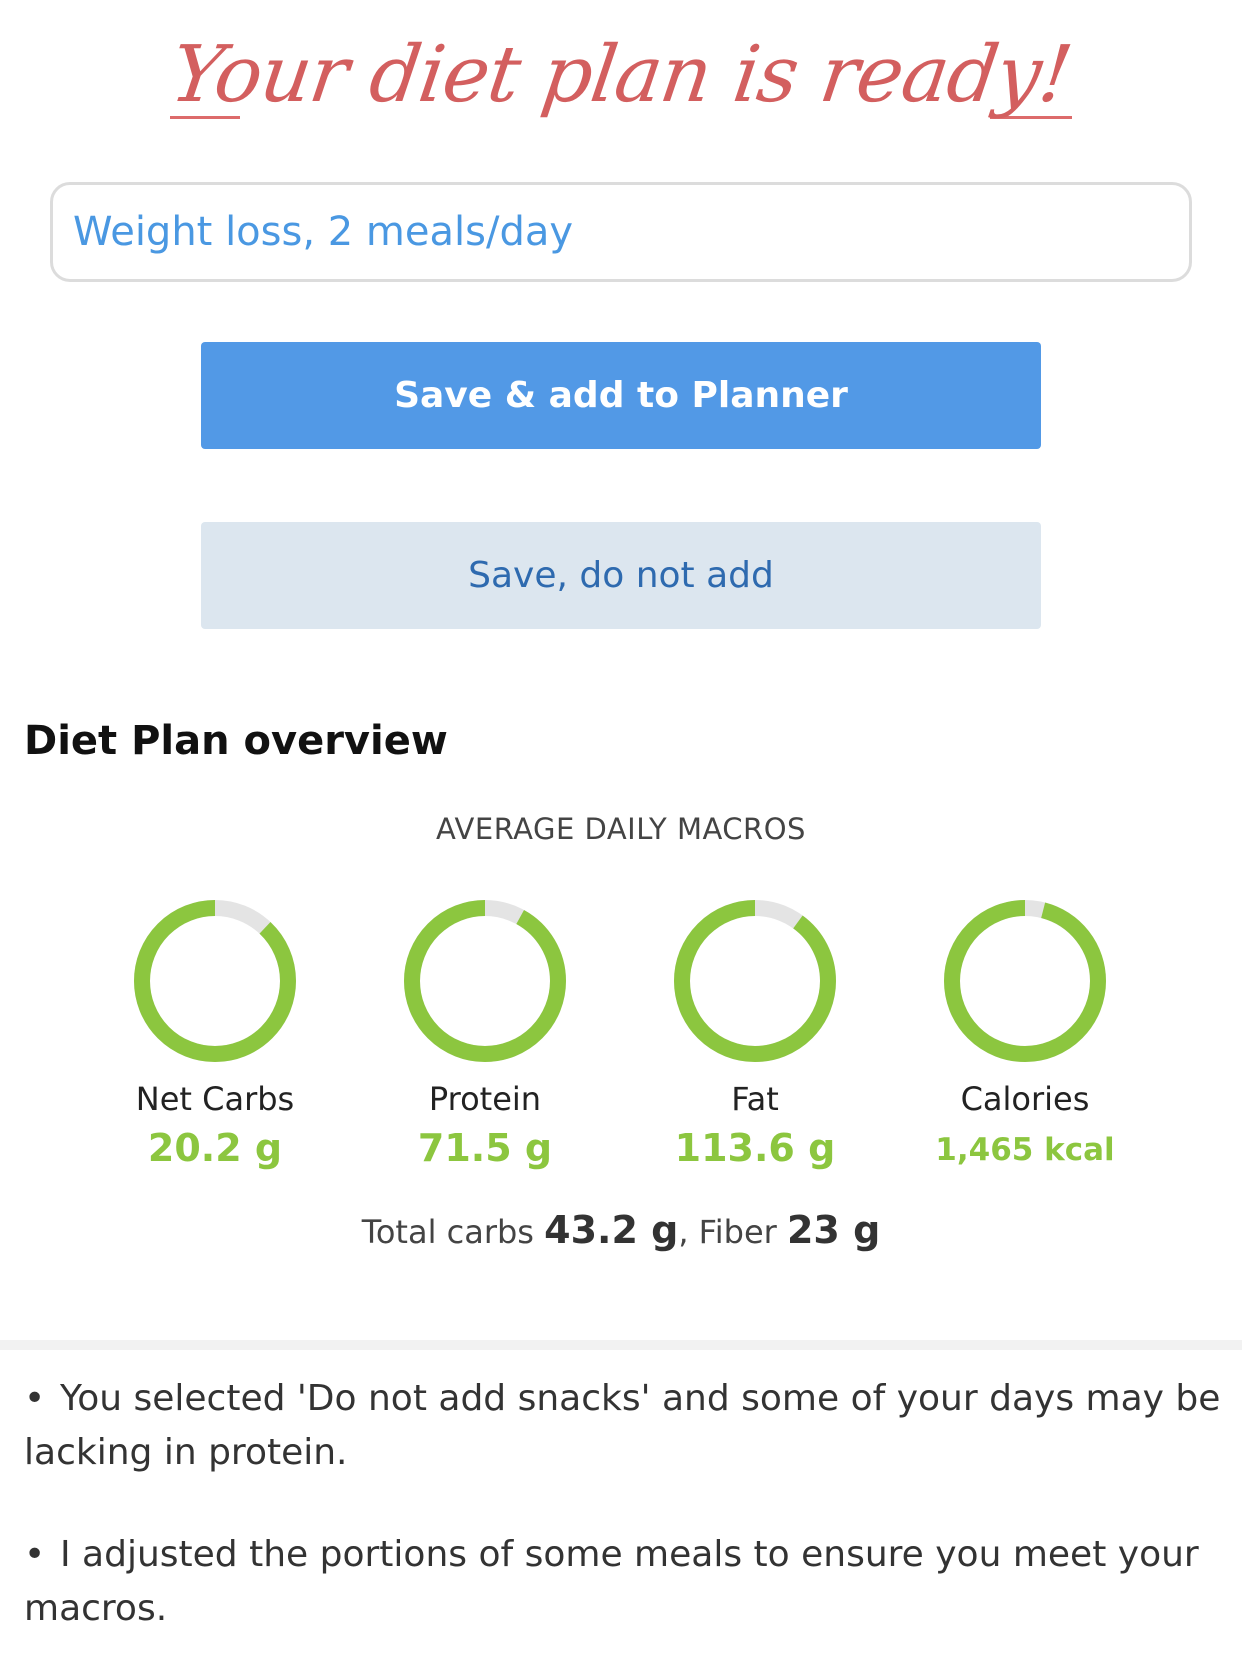 The width and height of the screenshot is (1242, 1656). I want to click on total-carbs-value: 43.2 g, so click(611, 1230).